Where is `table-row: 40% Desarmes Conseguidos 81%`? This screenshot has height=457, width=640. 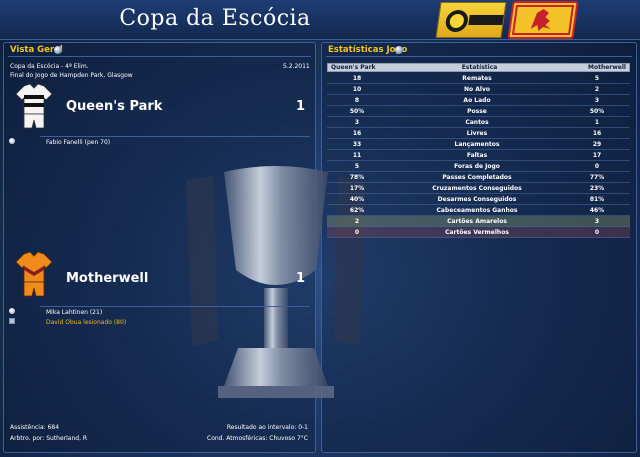 table-row: 40% Desarmes Conseguidos 81% is located at coordinates (478, 199).